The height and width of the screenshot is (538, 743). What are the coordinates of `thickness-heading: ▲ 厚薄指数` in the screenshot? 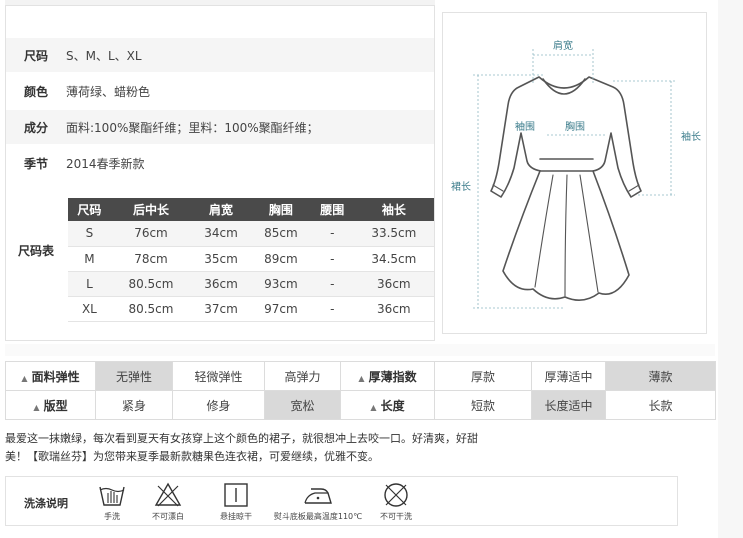 It's located at (387, 376).